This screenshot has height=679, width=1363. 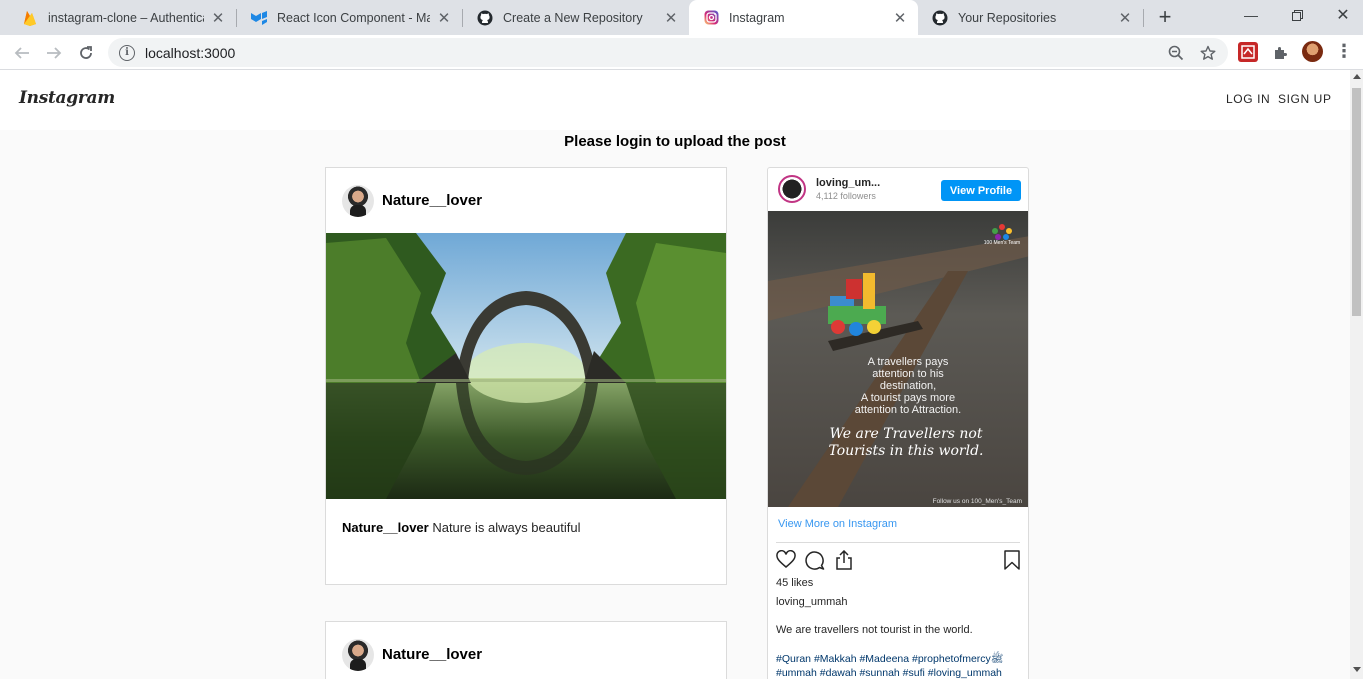 I want to click on tab-material-ui: React Icon Component - Mater ✕, so click(x=349, y=17).